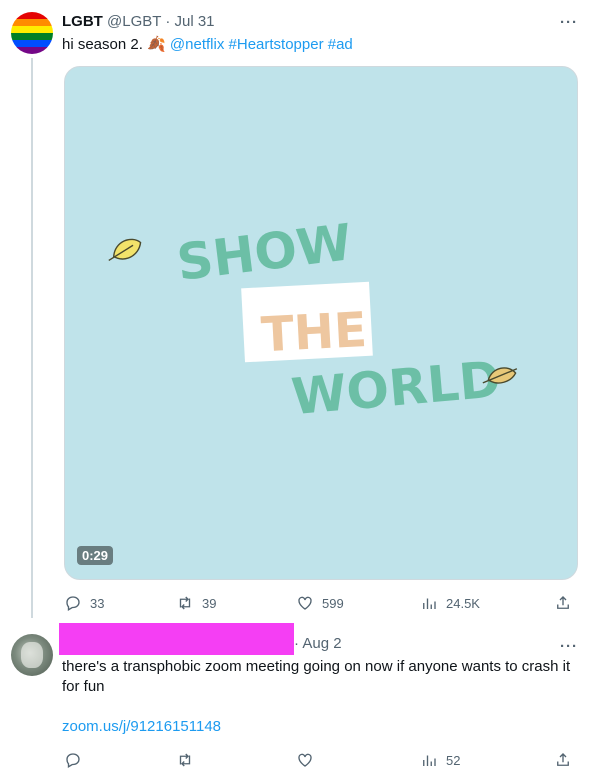 This screenshot has height=781, width=596. I want to click on display-name: LGBT, so click(82, 21).